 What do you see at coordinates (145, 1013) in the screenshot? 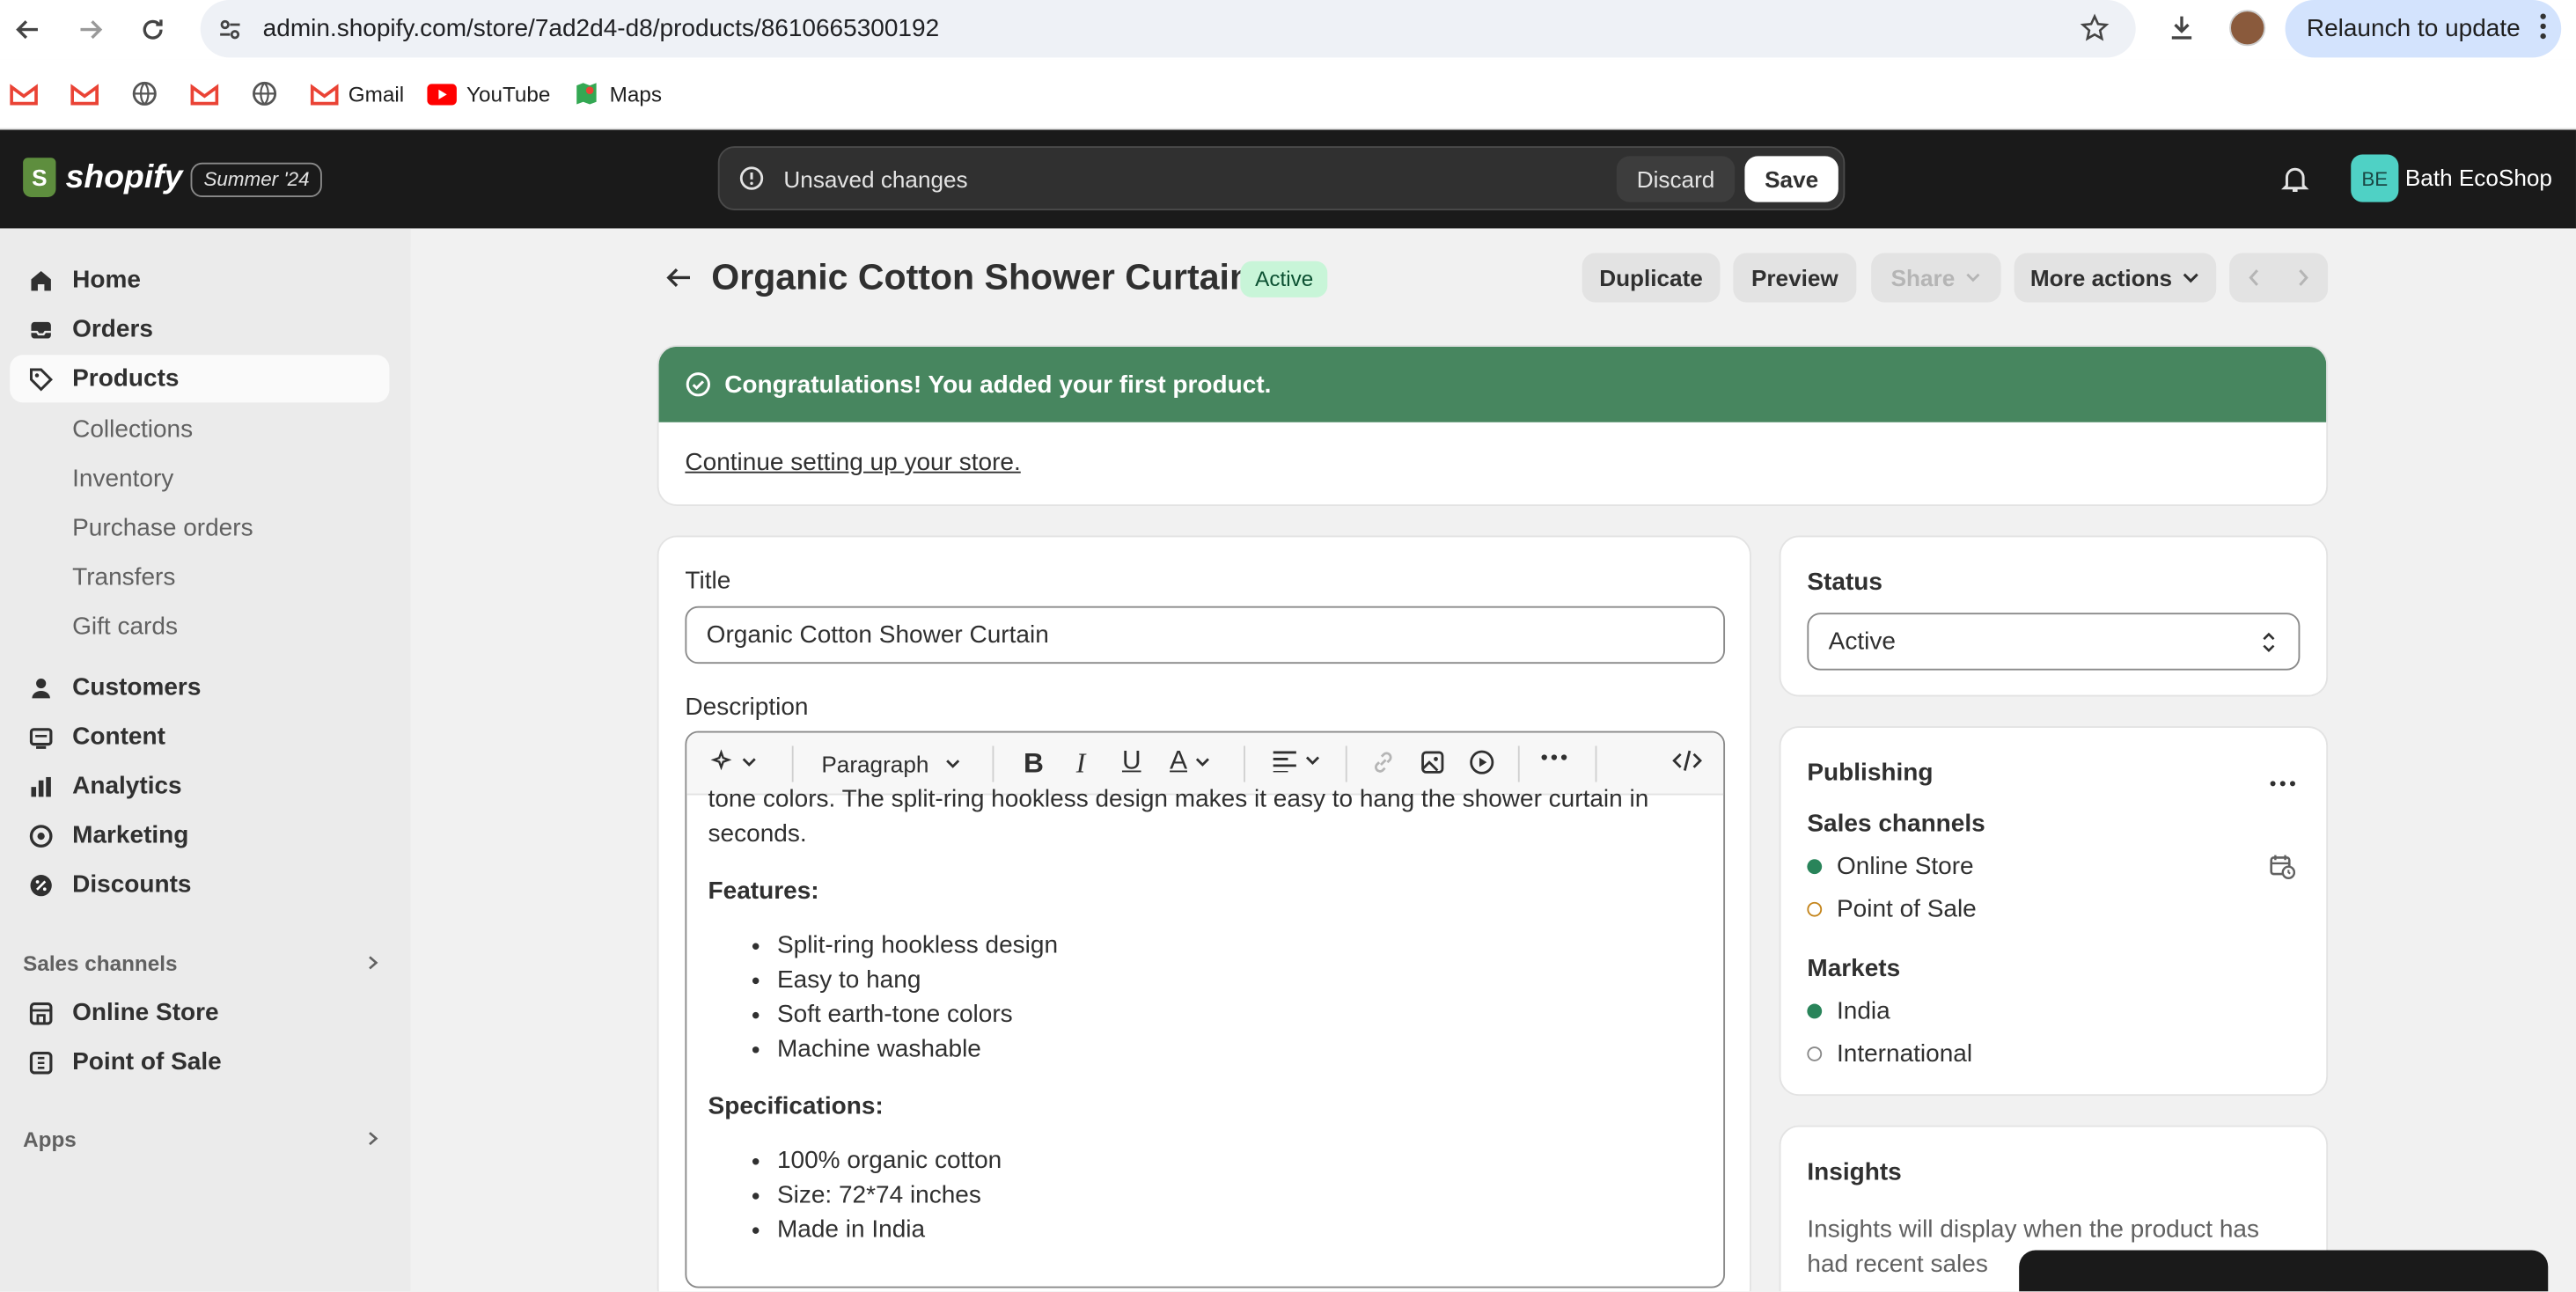
I see `sidebar-item-label: Online Store` at bounding box center [145, 1013].